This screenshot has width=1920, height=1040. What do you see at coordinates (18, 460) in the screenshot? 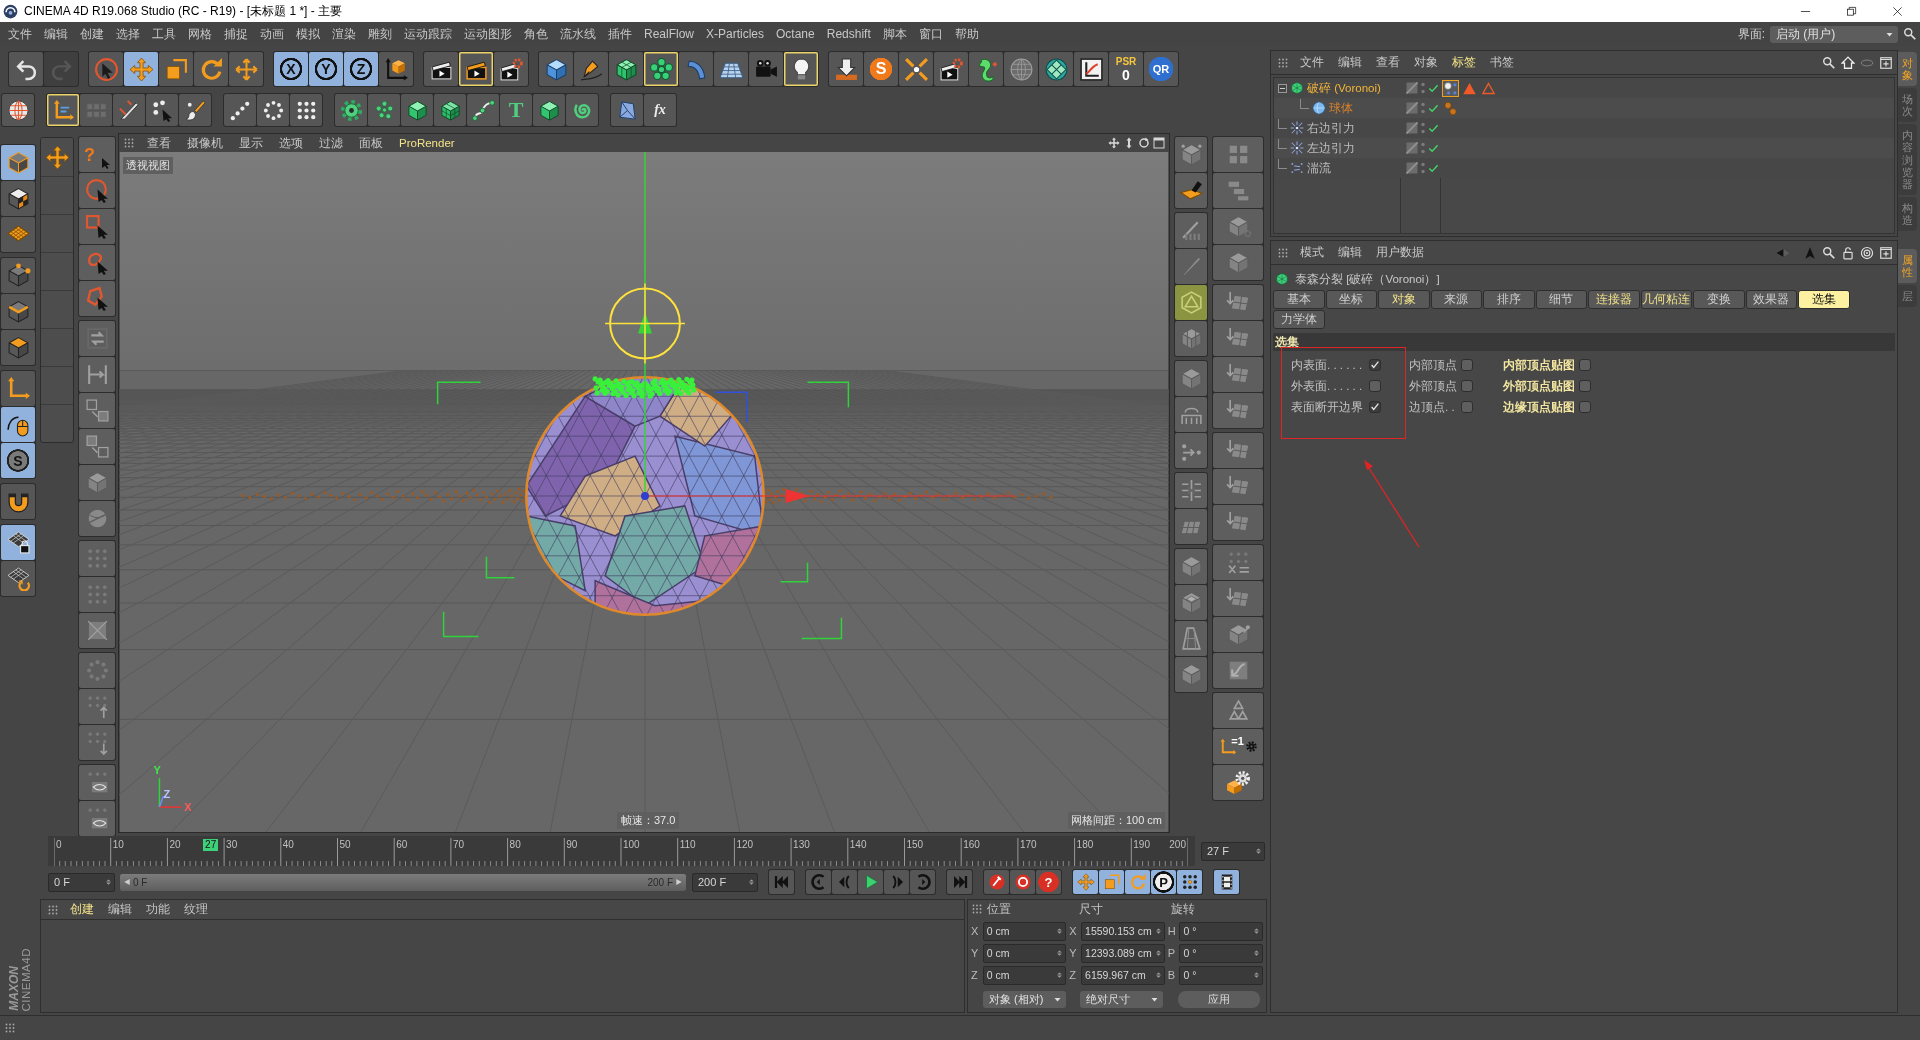
I see `snap-button: S` at bounding box center [18, 460].